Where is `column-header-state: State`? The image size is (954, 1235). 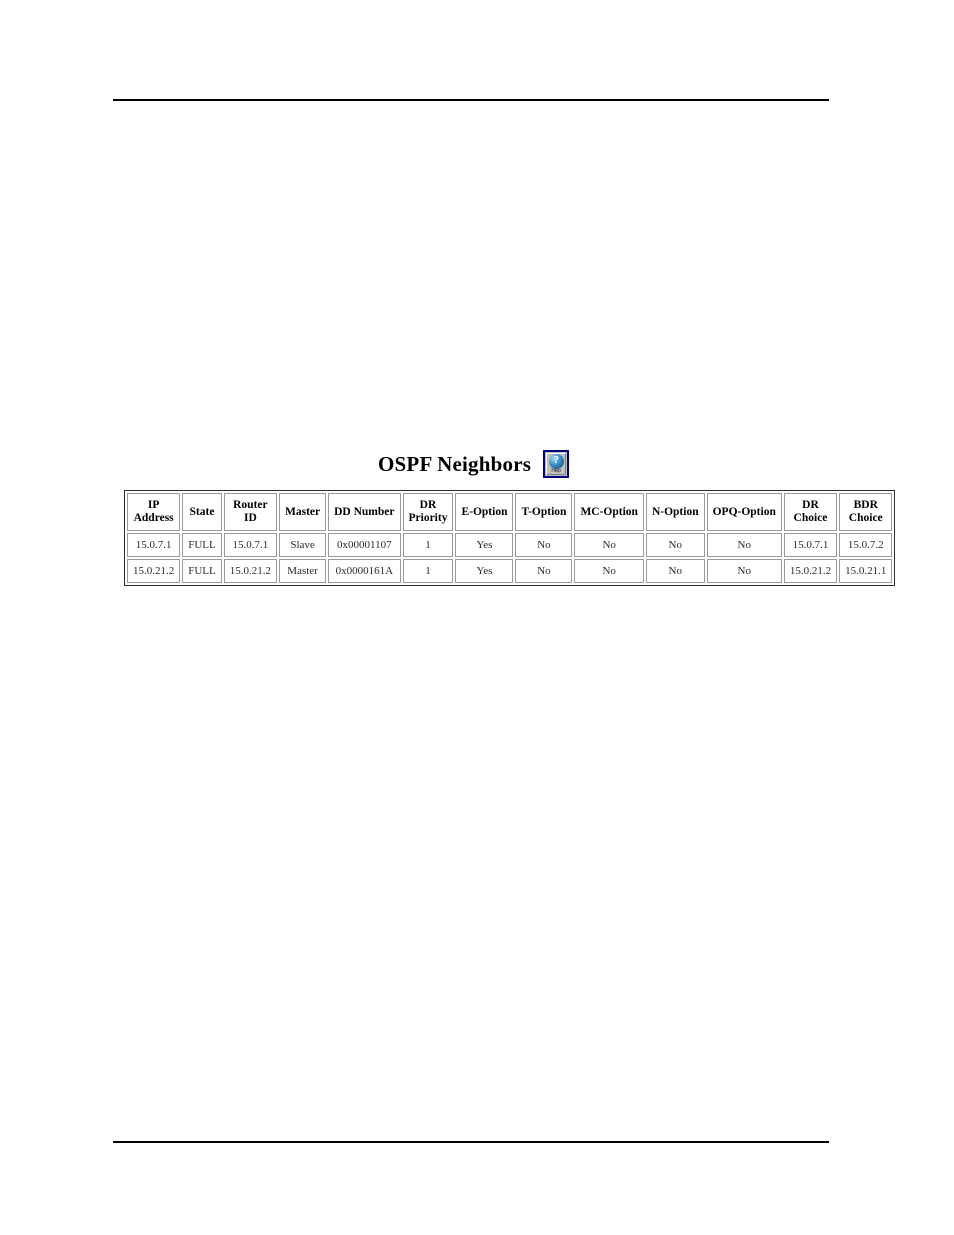
column-header-state: State is located at coordinates (202, 512).